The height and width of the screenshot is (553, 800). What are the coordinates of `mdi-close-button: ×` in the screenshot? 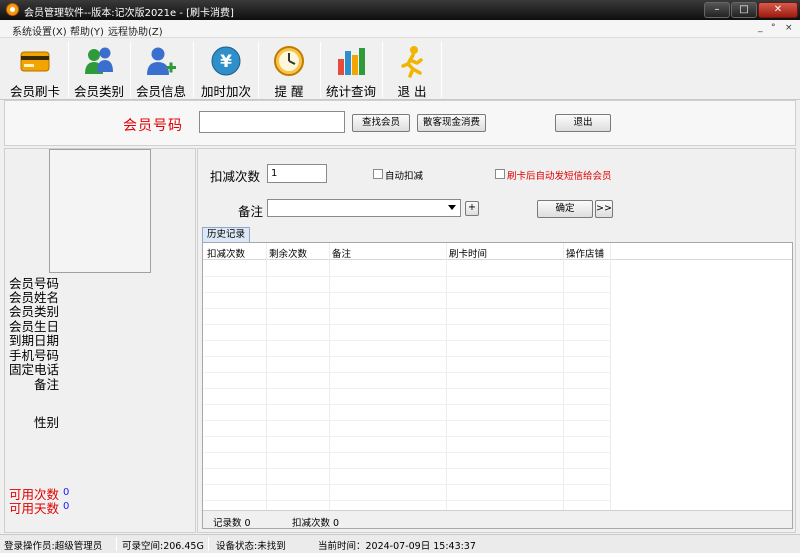 It's located at (789, 28).